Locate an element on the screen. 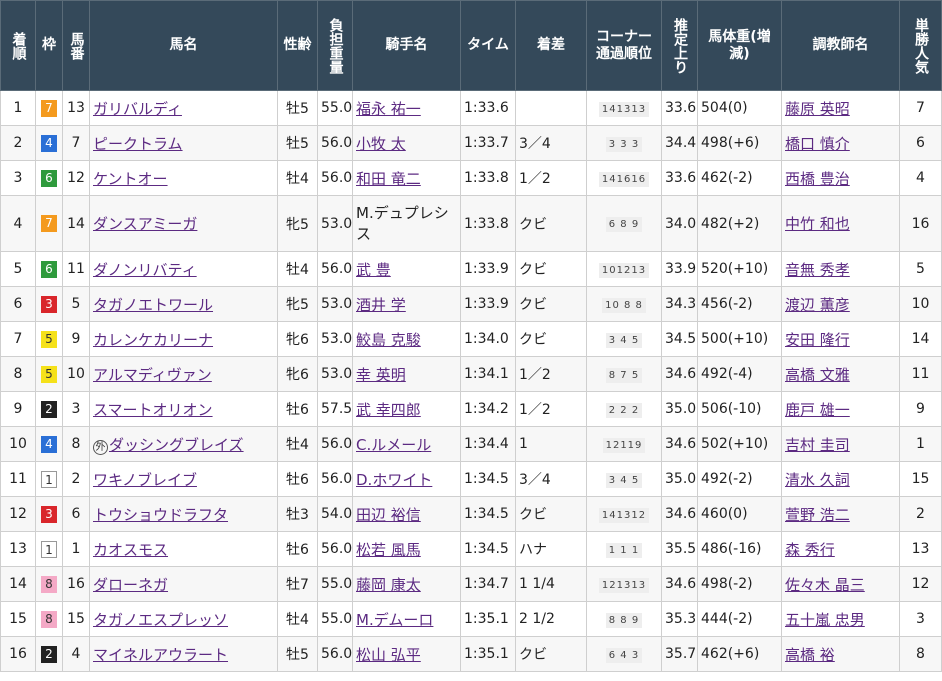 The height and width of the screenshot is (681, 942). popularity-cell: 6 is located at coordinates (920, 143).